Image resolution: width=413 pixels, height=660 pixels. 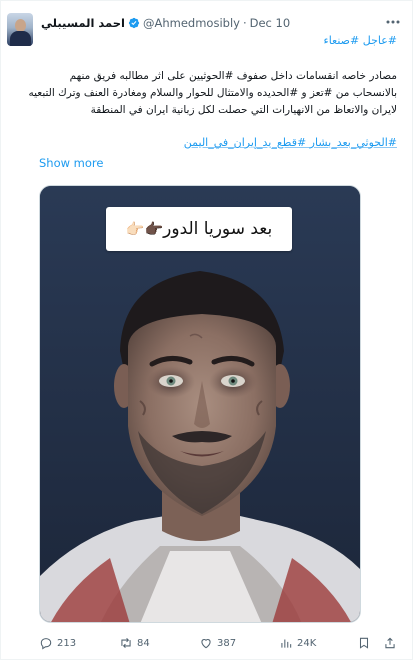 What do you see at coordinates (144, 229) in the screenshot?
I see `pointing-hands-emoji: 👉🏿👉🏻` at bounding box center [144, 229].